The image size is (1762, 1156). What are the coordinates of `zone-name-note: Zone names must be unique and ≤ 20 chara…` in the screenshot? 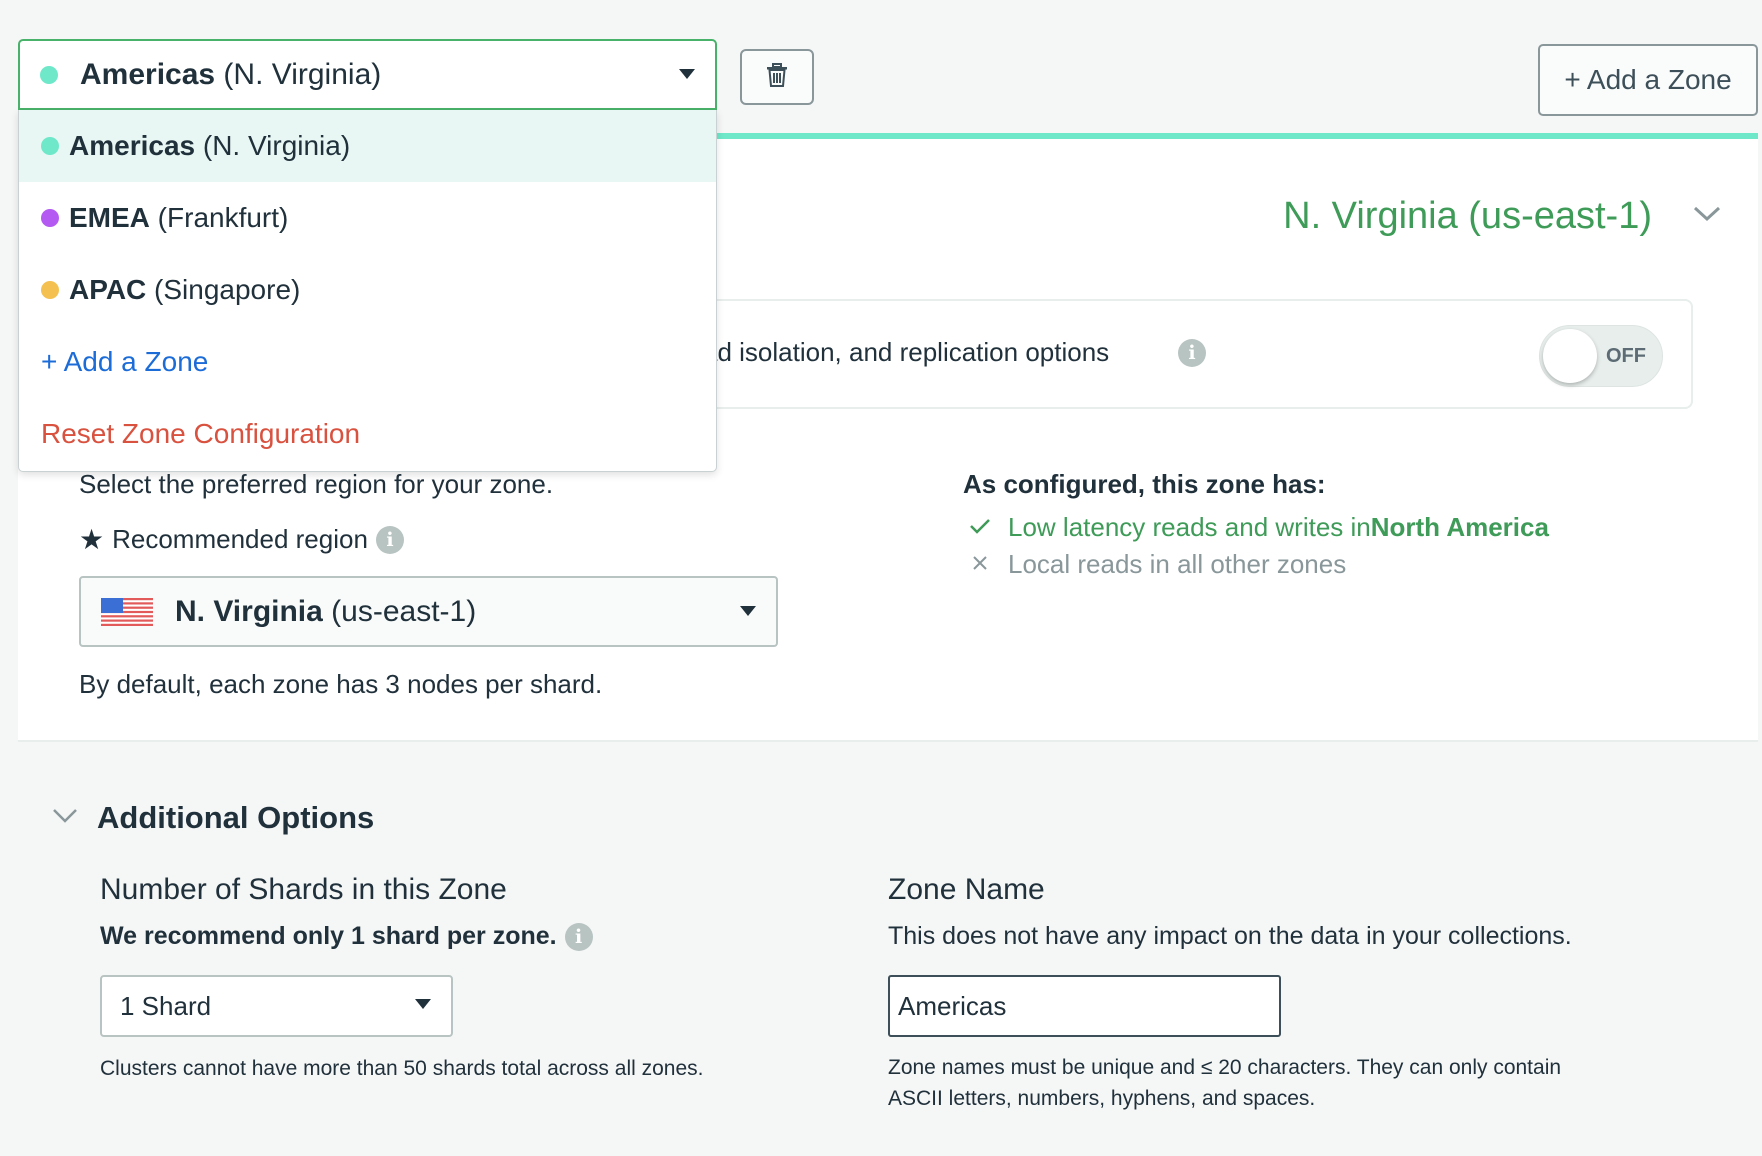 It's located at (1225, 1083).